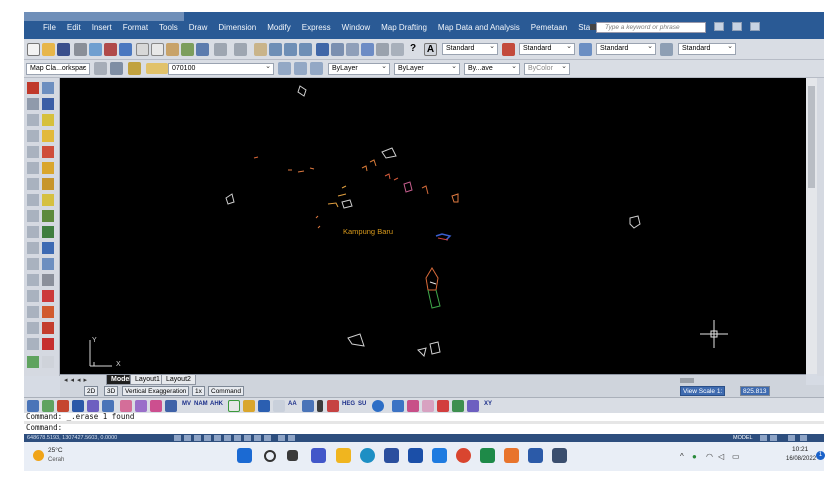  What do you see at coordinates (48, 344) in the screenshot?
I see `dimension-icon` at bounding box center [48, 344].